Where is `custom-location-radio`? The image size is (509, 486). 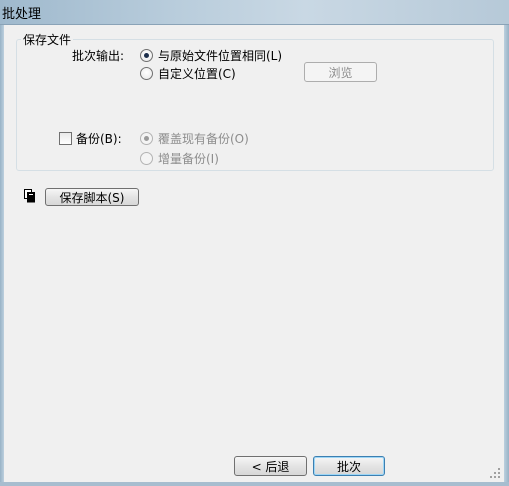
custom-location-radio is located at coordinates (146, 73).